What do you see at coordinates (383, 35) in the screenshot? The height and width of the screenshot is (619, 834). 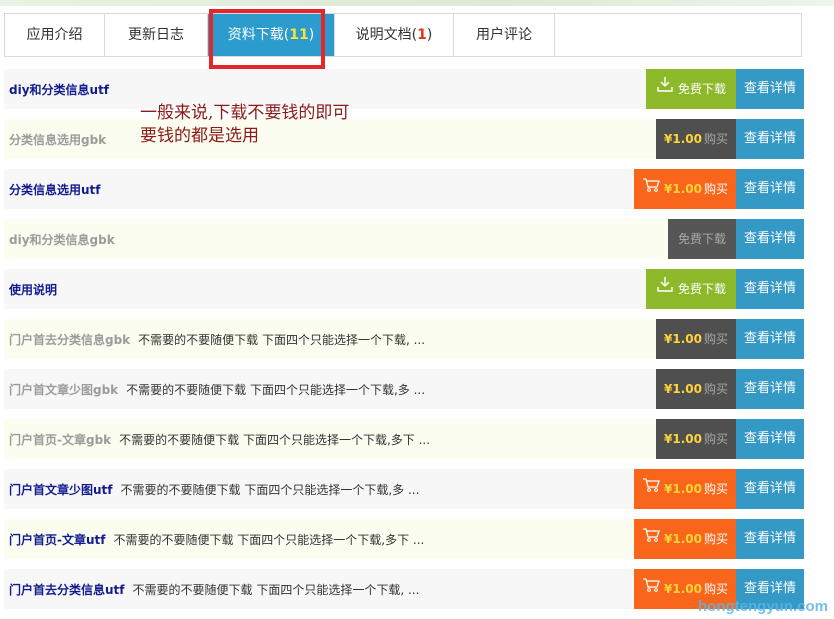 I see `tab-label: 说明文档` at bounding box center [383, 35].